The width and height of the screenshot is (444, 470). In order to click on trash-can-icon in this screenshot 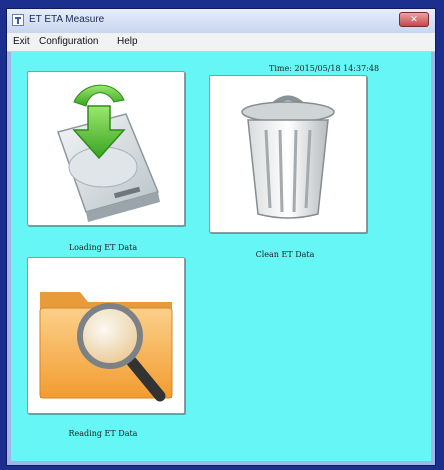, I will do `click(288, 157)`.